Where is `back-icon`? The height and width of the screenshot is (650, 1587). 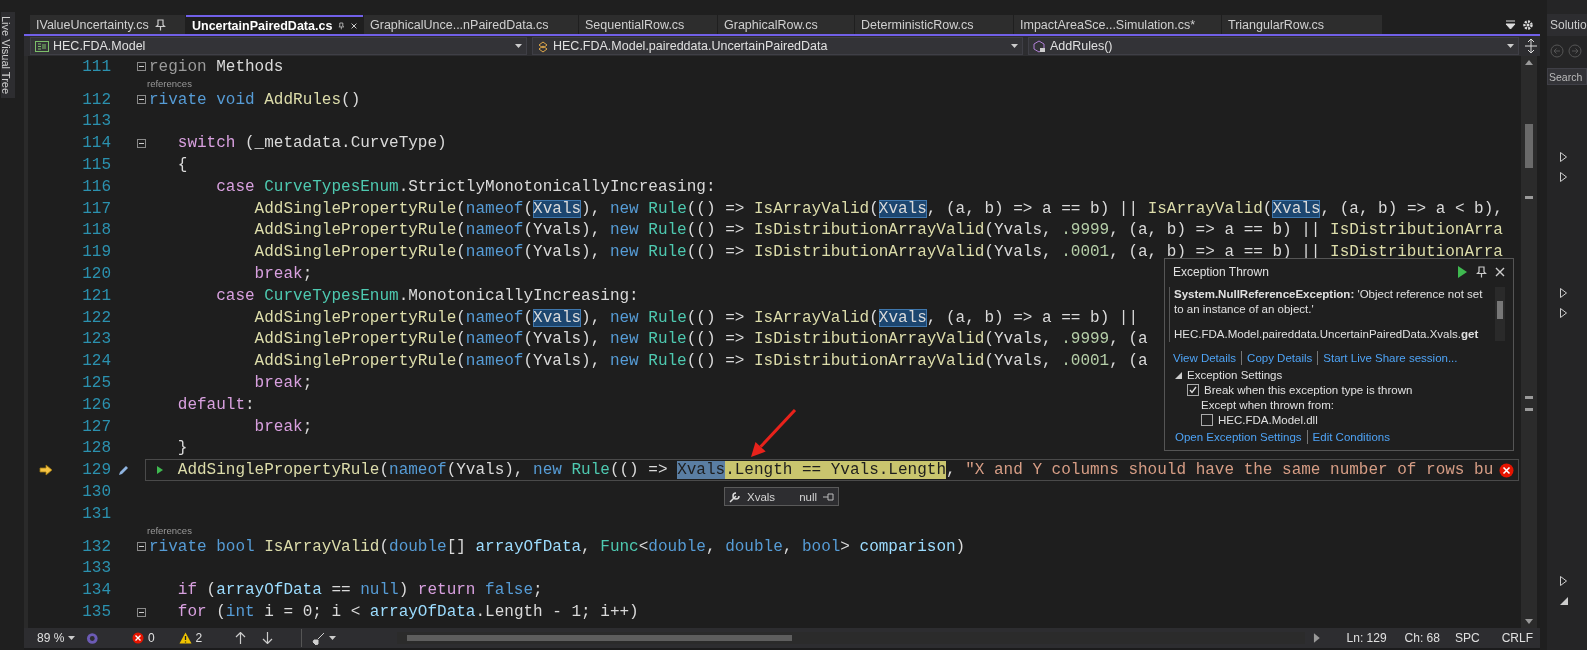
back-icon is located at coordinates (1557, 51).